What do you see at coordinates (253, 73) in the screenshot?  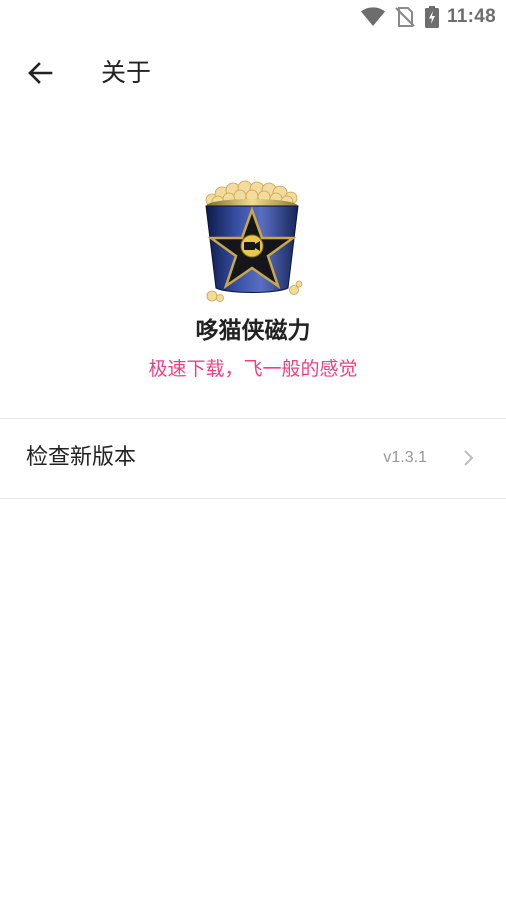 I see `app-bar: 关于` at bounding box center [253, 73].